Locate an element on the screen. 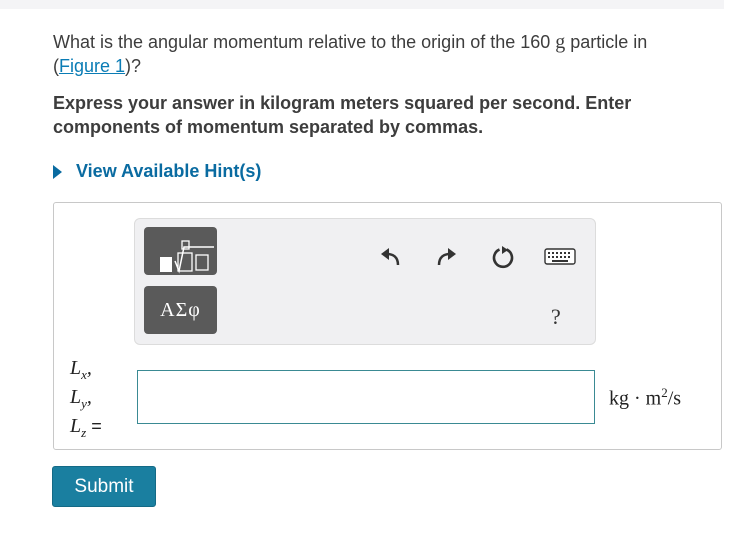  units-main: kg · m is located at coordinates (635, 398).